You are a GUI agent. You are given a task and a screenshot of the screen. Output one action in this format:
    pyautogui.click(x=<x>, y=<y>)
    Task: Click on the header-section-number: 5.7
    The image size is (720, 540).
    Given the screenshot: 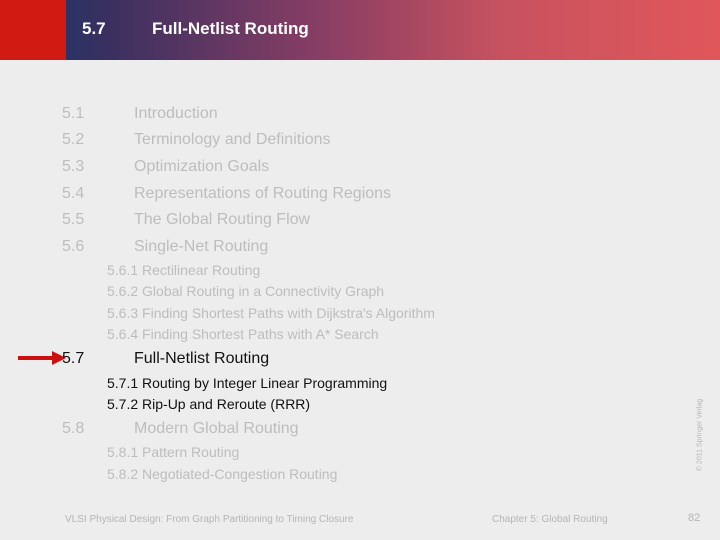 What is the action you would take?
    pyautogui.click(x=94, y=28)
    